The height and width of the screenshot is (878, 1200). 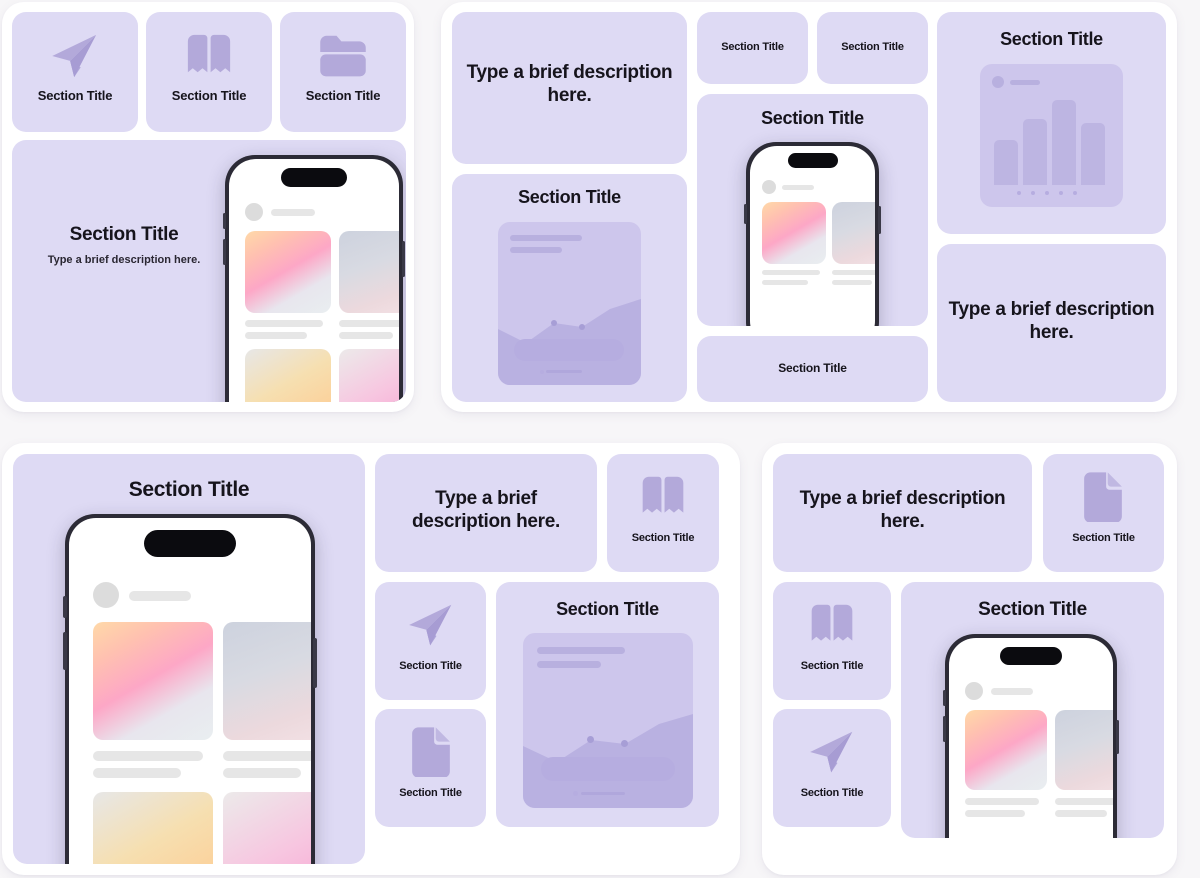 What do you see at coordinates (1051, 323) in the screenshot?
I see `description-tile-2: Type a brief description here.` at bounding box center [1051, 323].